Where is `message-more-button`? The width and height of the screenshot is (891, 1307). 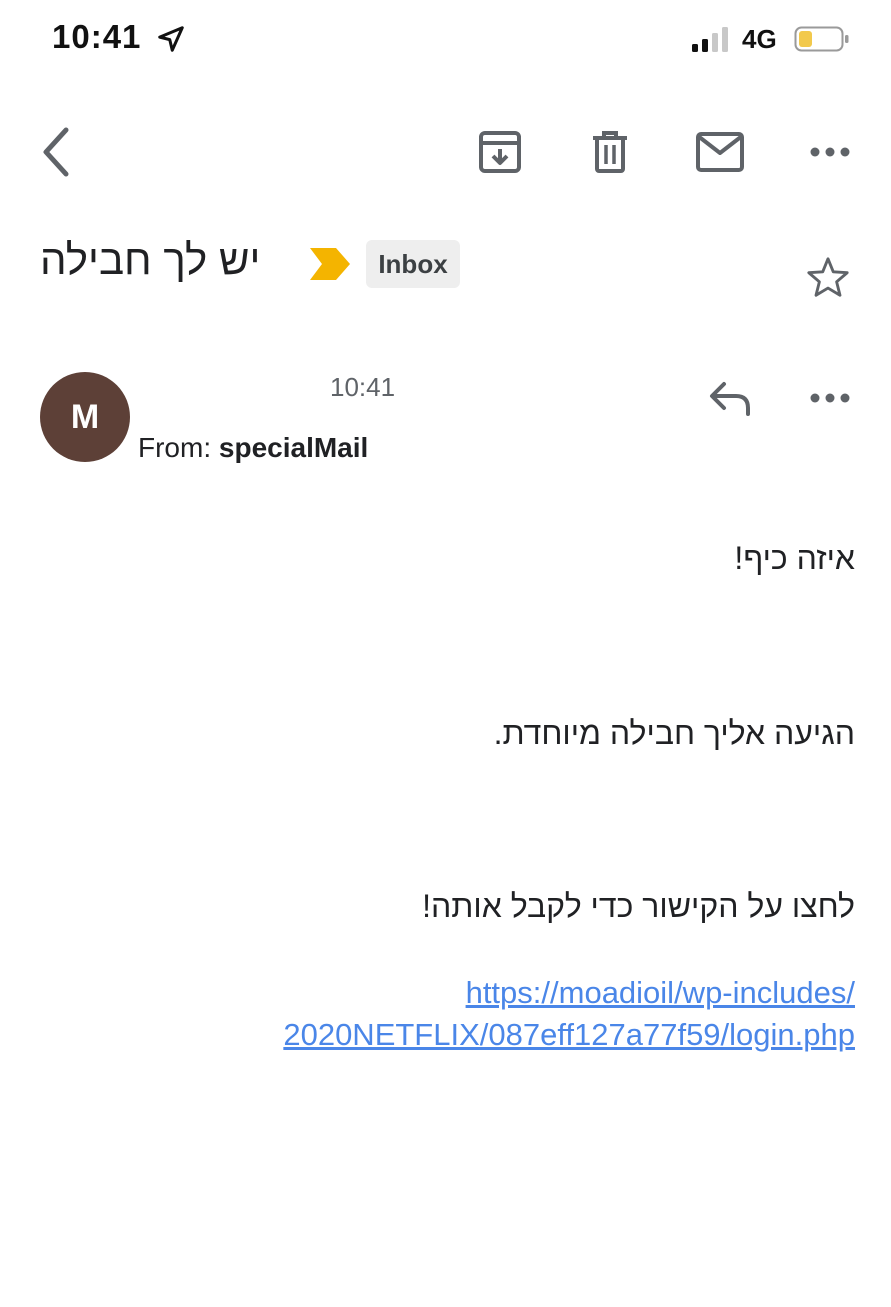 message-more-button is located at coordinates (830, 398).